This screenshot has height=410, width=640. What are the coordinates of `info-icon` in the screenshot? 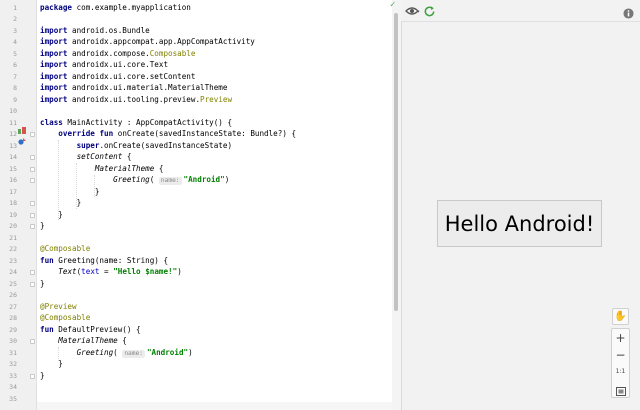 It's located at (629, 11).